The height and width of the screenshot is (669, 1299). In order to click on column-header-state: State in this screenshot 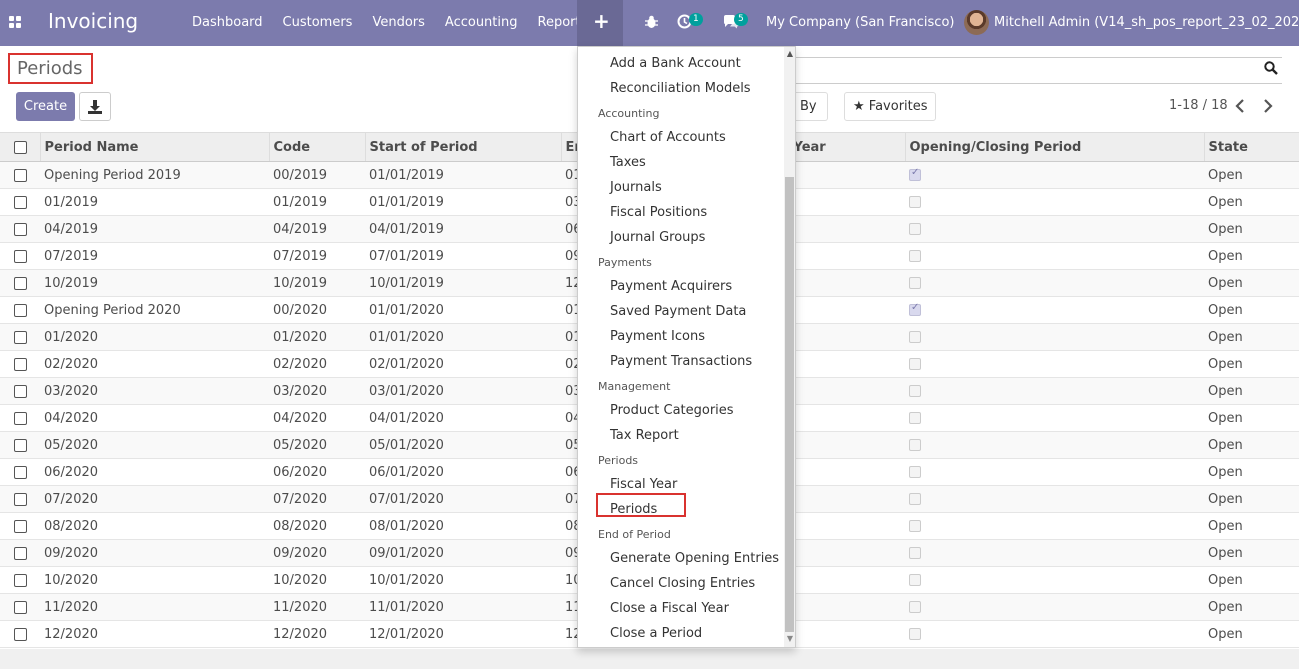, I will do `click(1251, 147)`.